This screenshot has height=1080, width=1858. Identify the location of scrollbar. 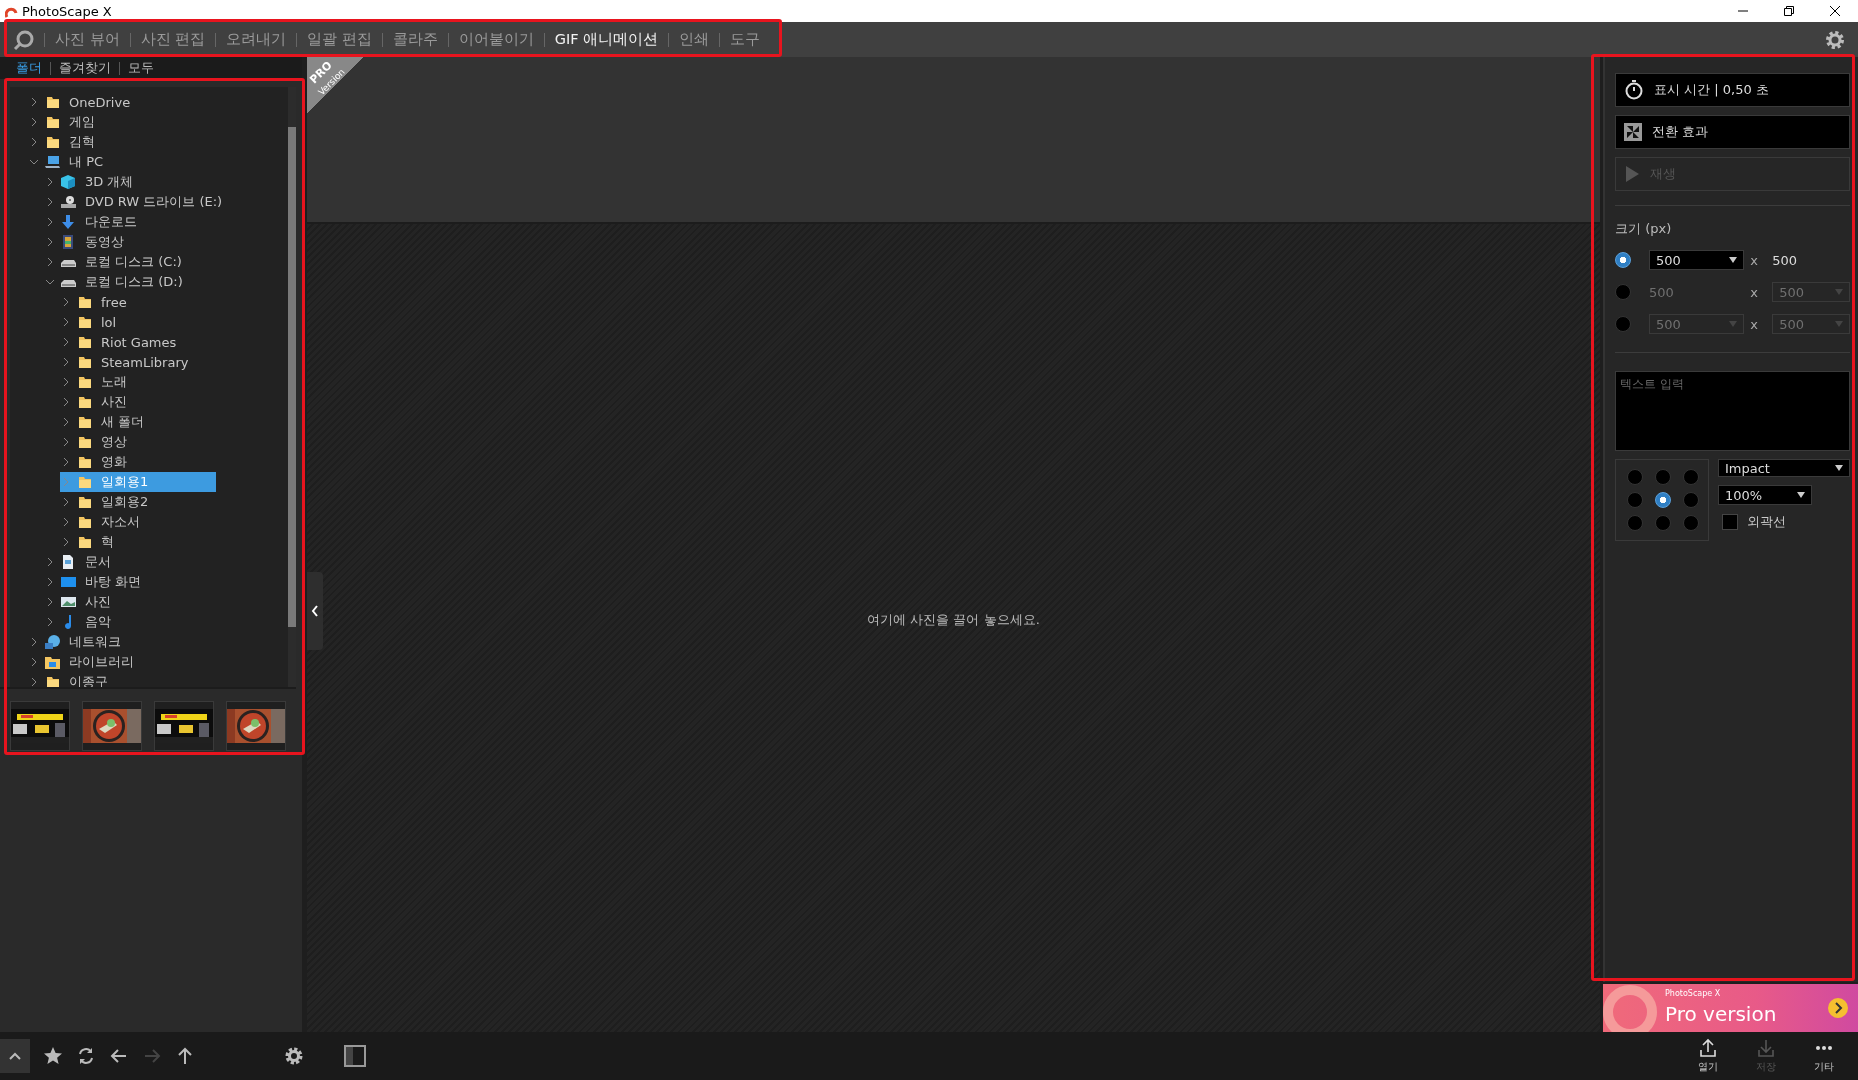
(292, 387).